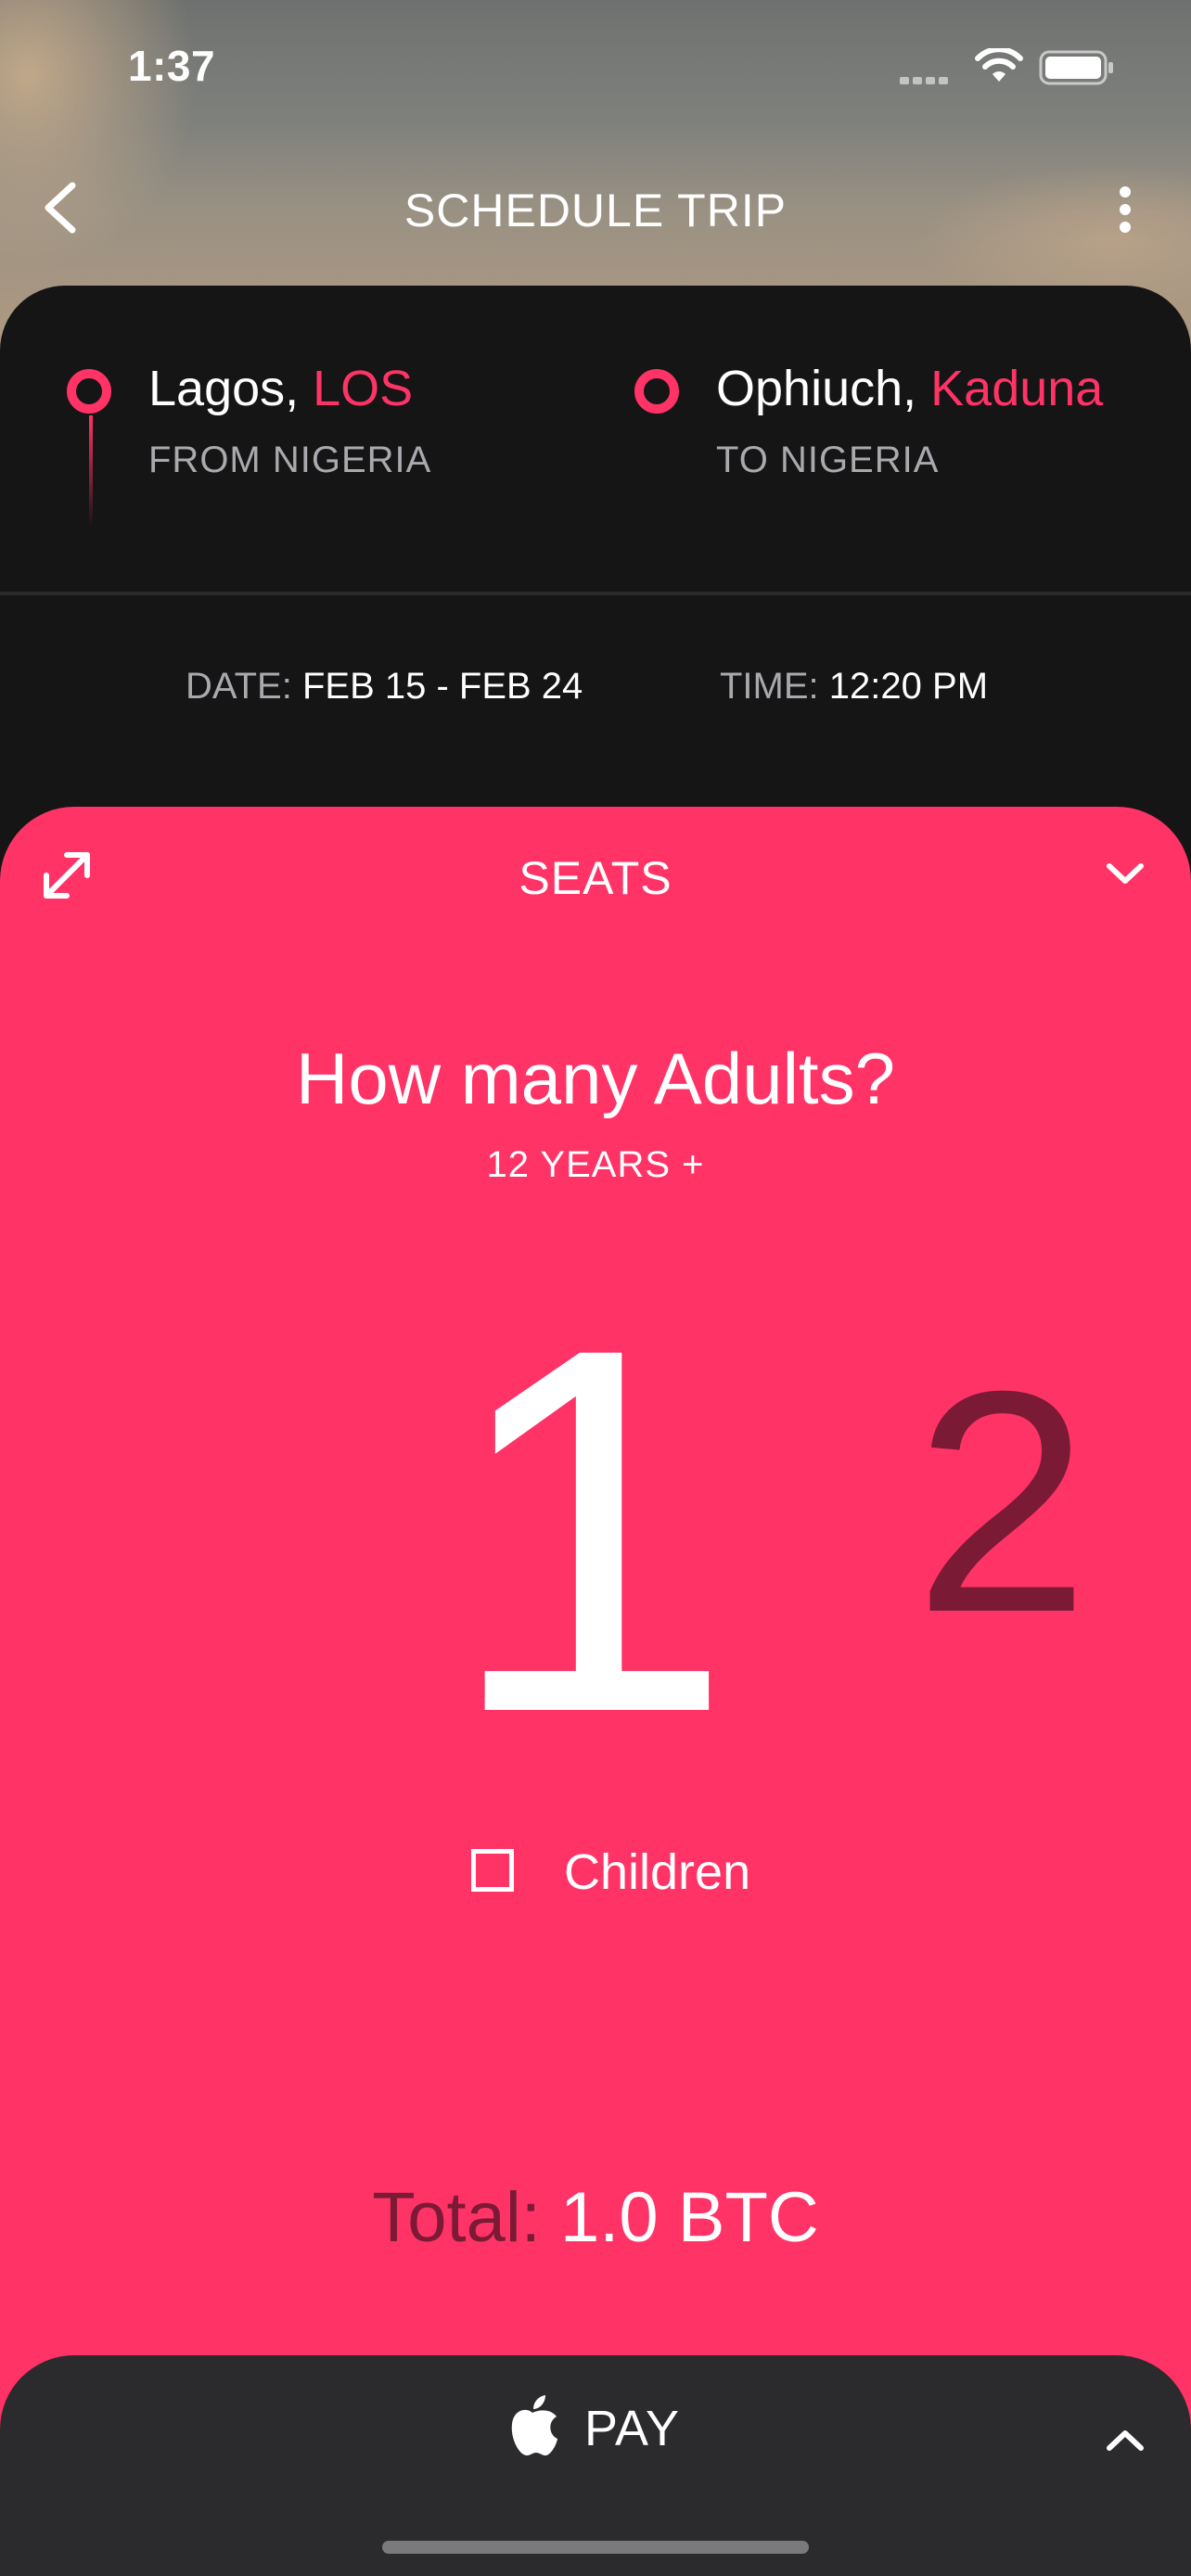 This screenshot has height=2576, width=1191. I want to click on page-title: SCHEDULE TRIP, so click(595, 211).